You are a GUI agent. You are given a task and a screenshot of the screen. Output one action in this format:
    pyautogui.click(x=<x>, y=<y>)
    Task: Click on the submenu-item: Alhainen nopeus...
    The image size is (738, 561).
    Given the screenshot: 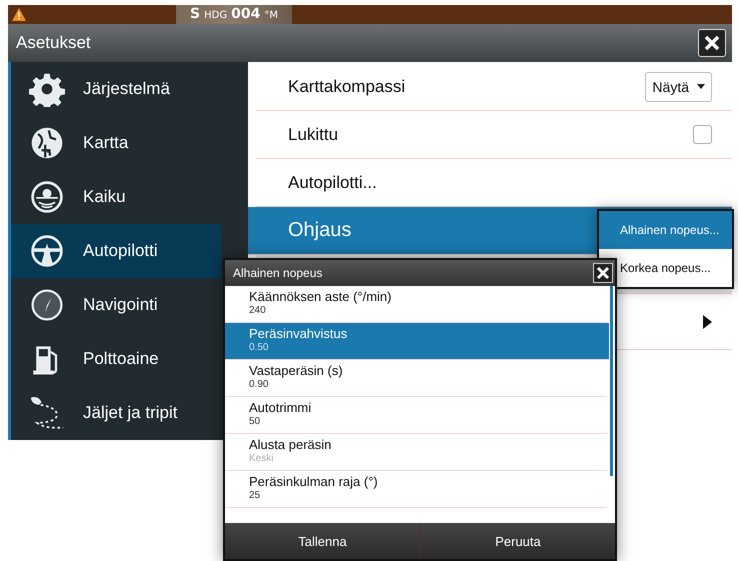 What is the action you would take?
    pyautogui.click(x=665, y=230)
    